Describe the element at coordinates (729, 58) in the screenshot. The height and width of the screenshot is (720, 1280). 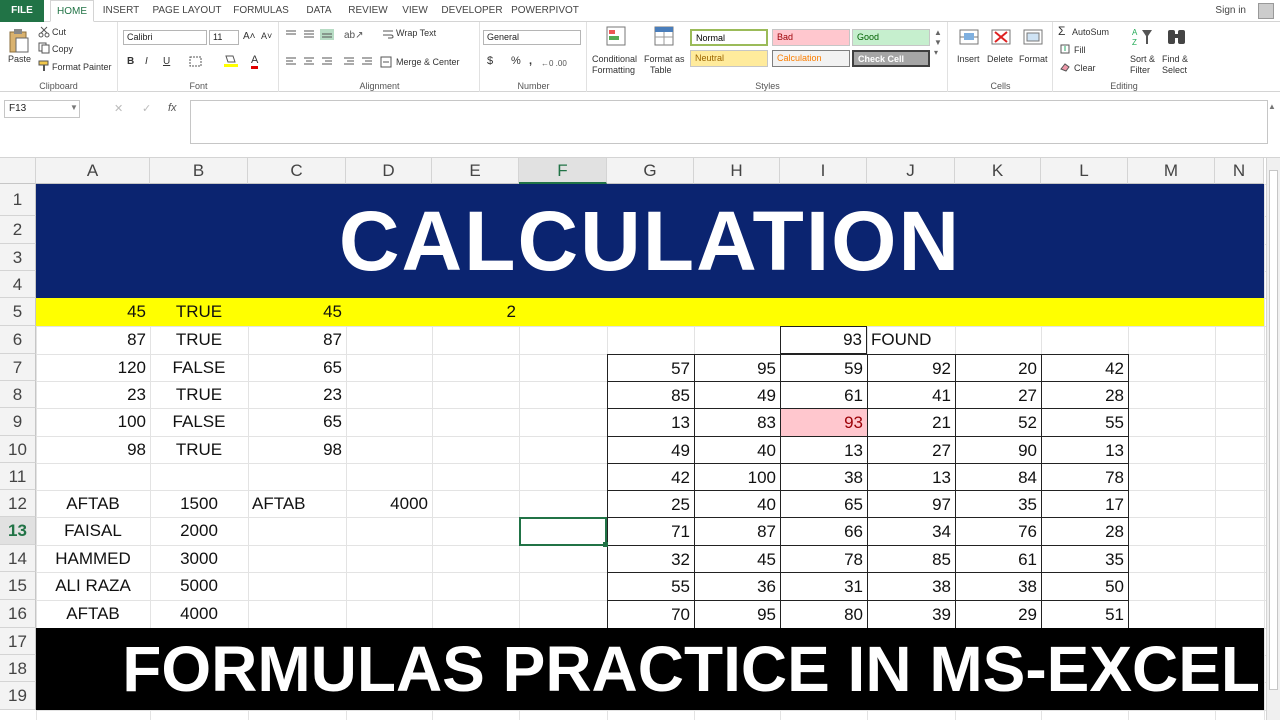
I see `style-neutral: Neutral` at that location.